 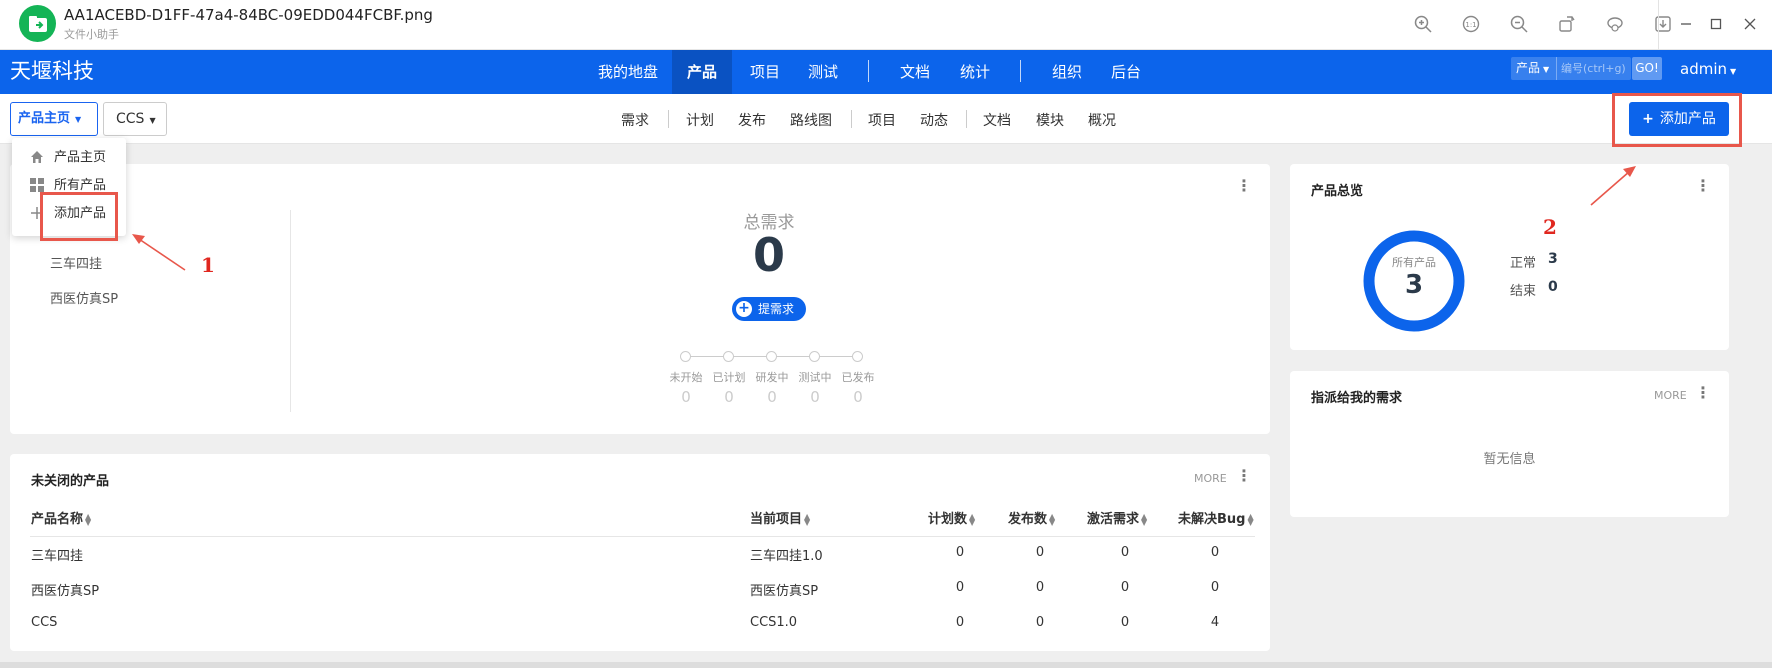 I want to click on annotation-arrows, so click(x=884, y=218).